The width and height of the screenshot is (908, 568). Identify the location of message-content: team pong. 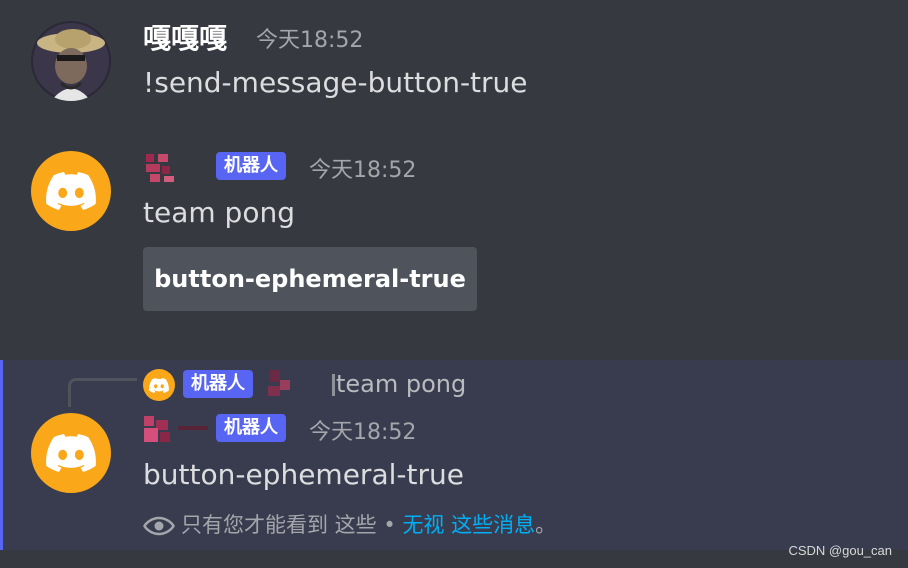
(219, 212).